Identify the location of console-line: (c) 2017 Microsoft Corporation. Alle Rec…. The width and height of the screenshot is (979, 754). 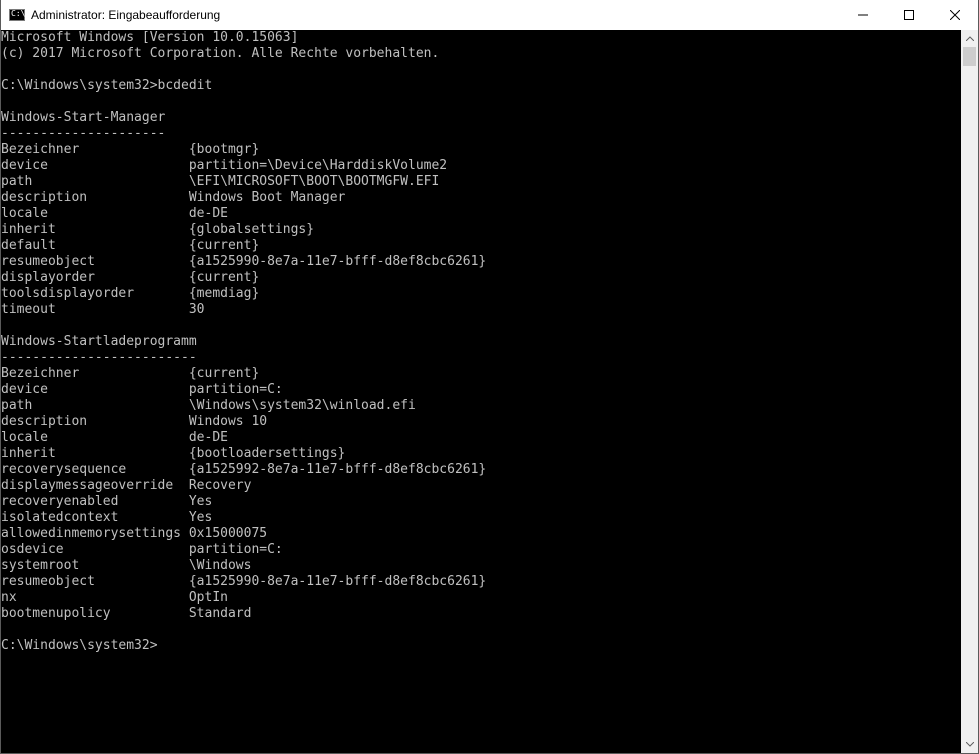
(220, 53).